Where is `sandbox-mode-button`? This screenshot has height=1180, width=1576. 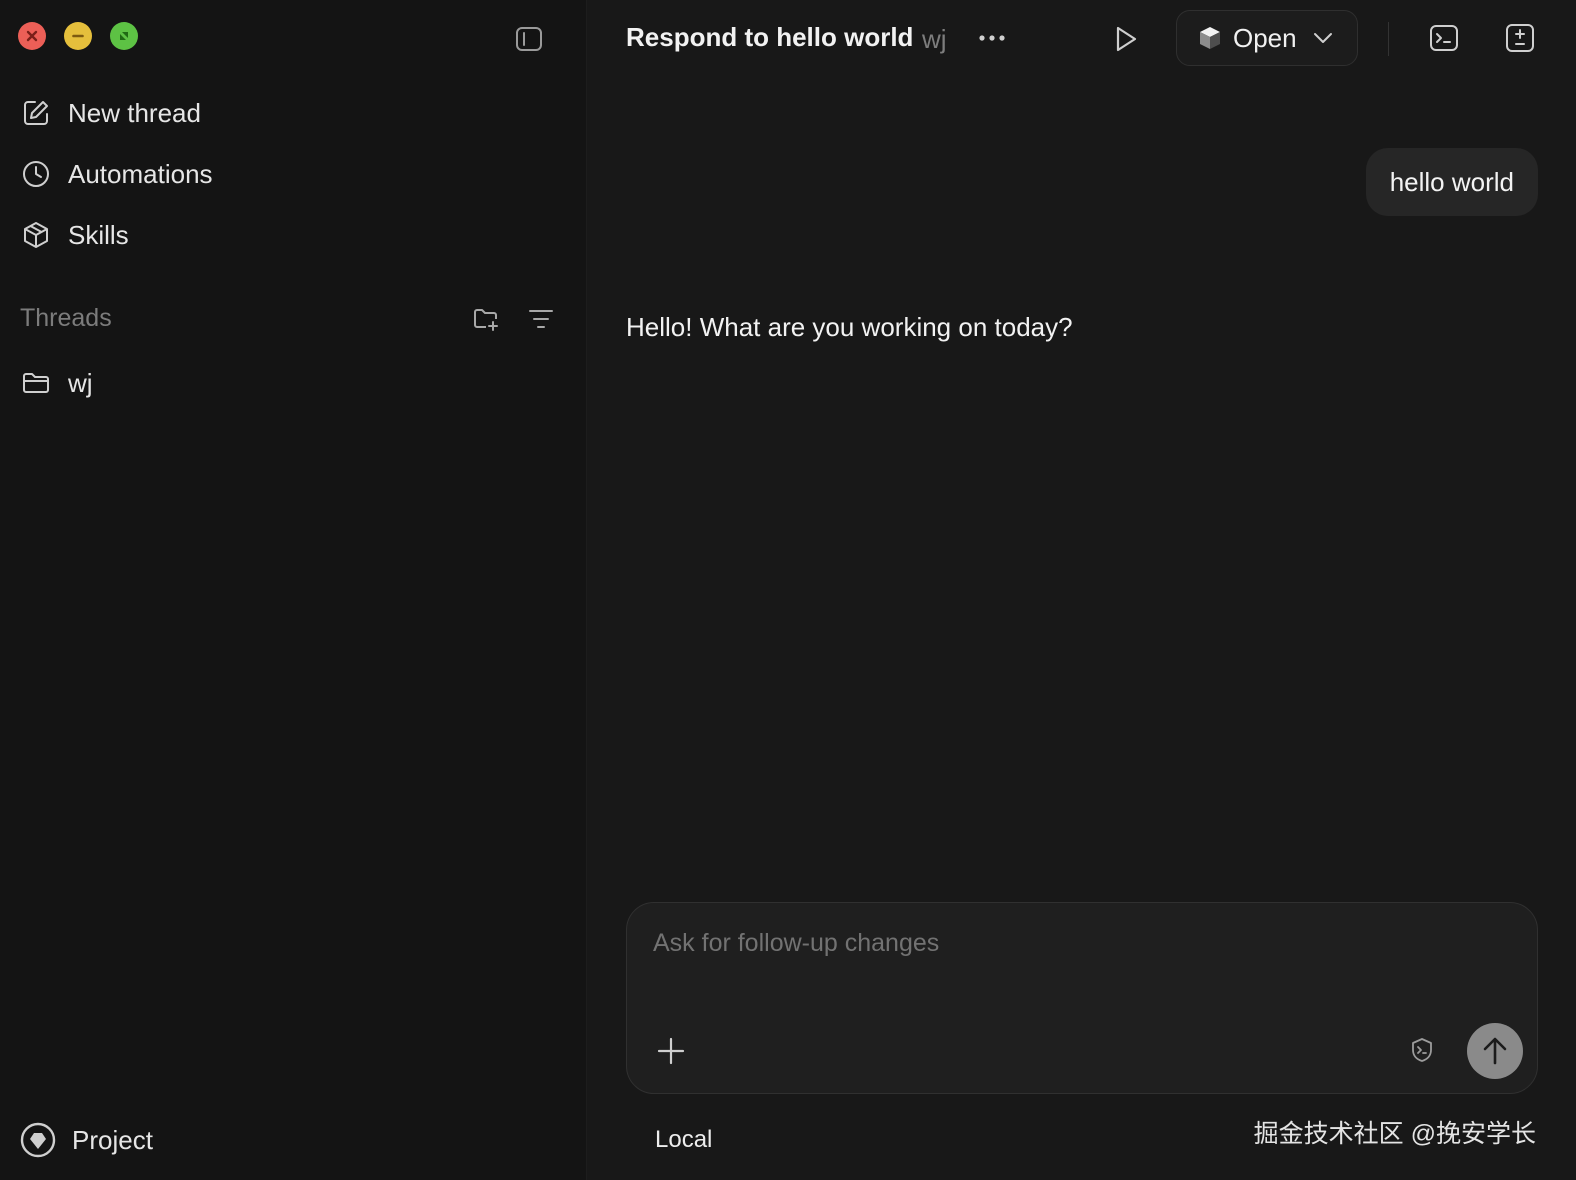
sandbox-mode-button is located at coordinates (1422, 1050).